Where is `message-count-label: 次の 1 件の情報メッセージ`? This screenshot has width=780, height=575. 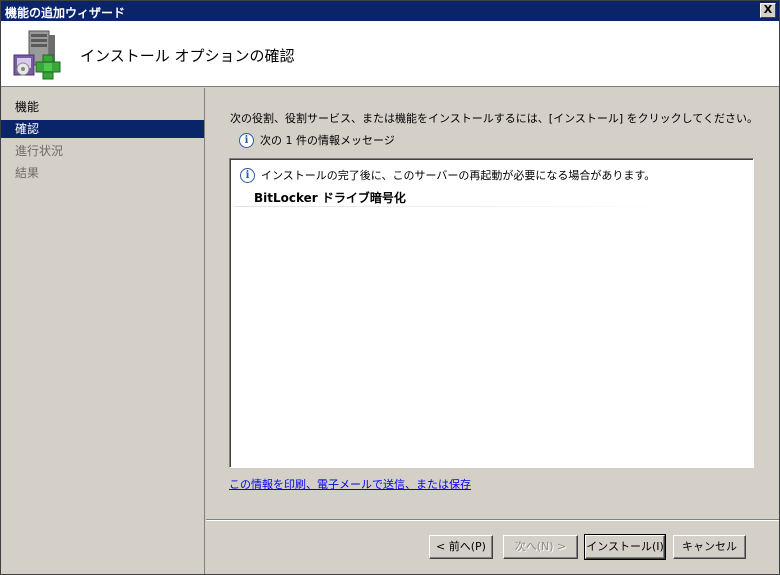
message-count-label: 次の 1 件の情報メッセージ is located at coordinates (327, 140).